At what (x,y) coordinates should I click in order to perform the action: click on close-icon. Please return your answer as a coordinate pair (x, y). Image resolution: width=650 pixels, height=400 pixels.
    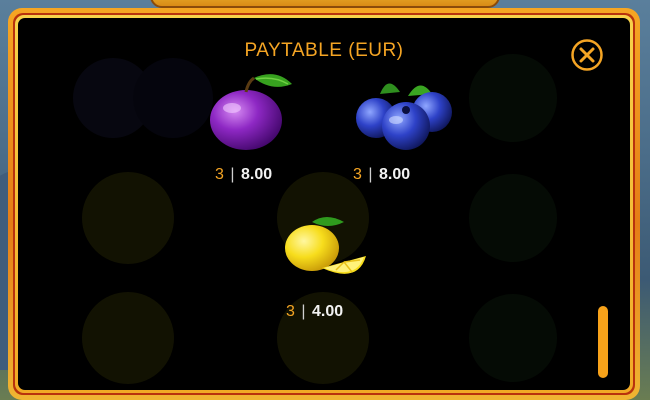
    Looking at the image, I should click on (587, 55).